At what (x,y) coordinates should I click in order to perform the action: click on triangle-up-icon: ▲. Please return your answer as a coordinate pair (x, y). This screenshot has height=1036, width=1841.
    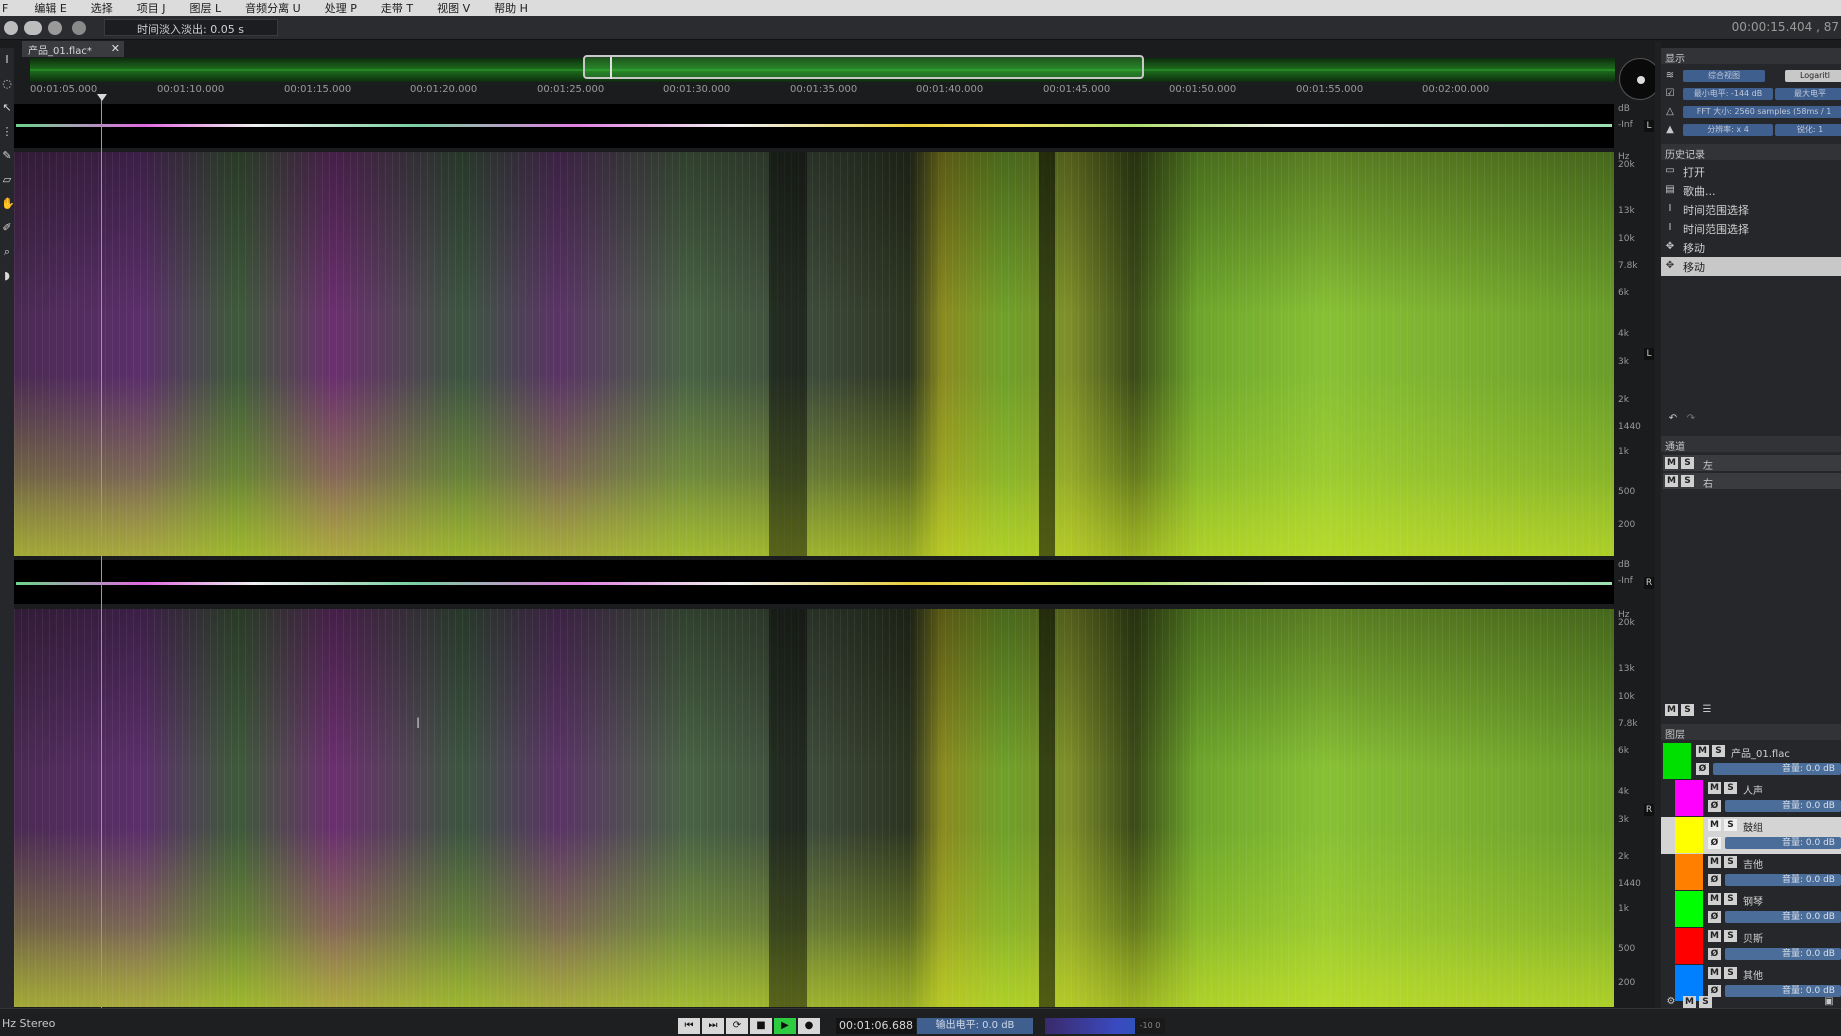
    Looking at the image, I should click on (1670, 130).